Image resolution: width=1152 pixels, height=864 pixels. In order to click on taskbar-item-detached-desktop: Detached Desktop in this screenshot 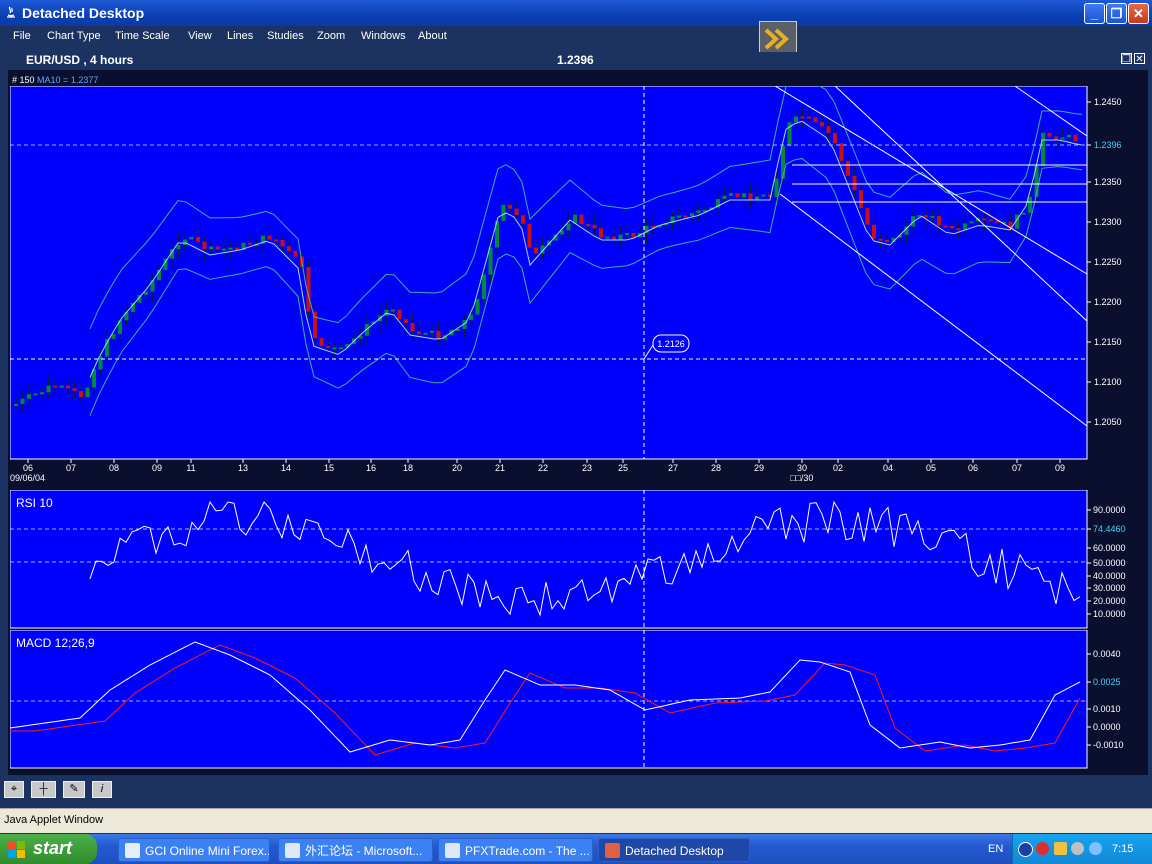, I will do `click(674, 850)`.